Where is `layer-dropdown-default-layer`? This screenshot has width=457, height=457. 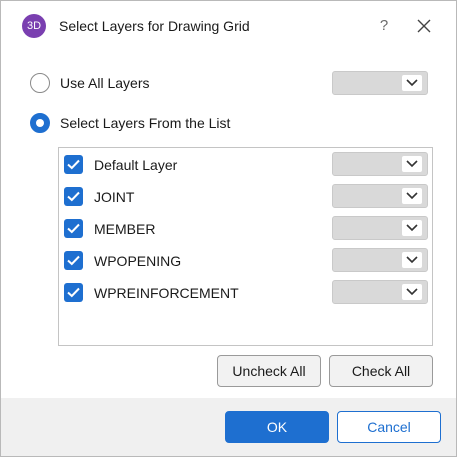 layer-dropdown-default-layer is located at coordinates (380, 164).